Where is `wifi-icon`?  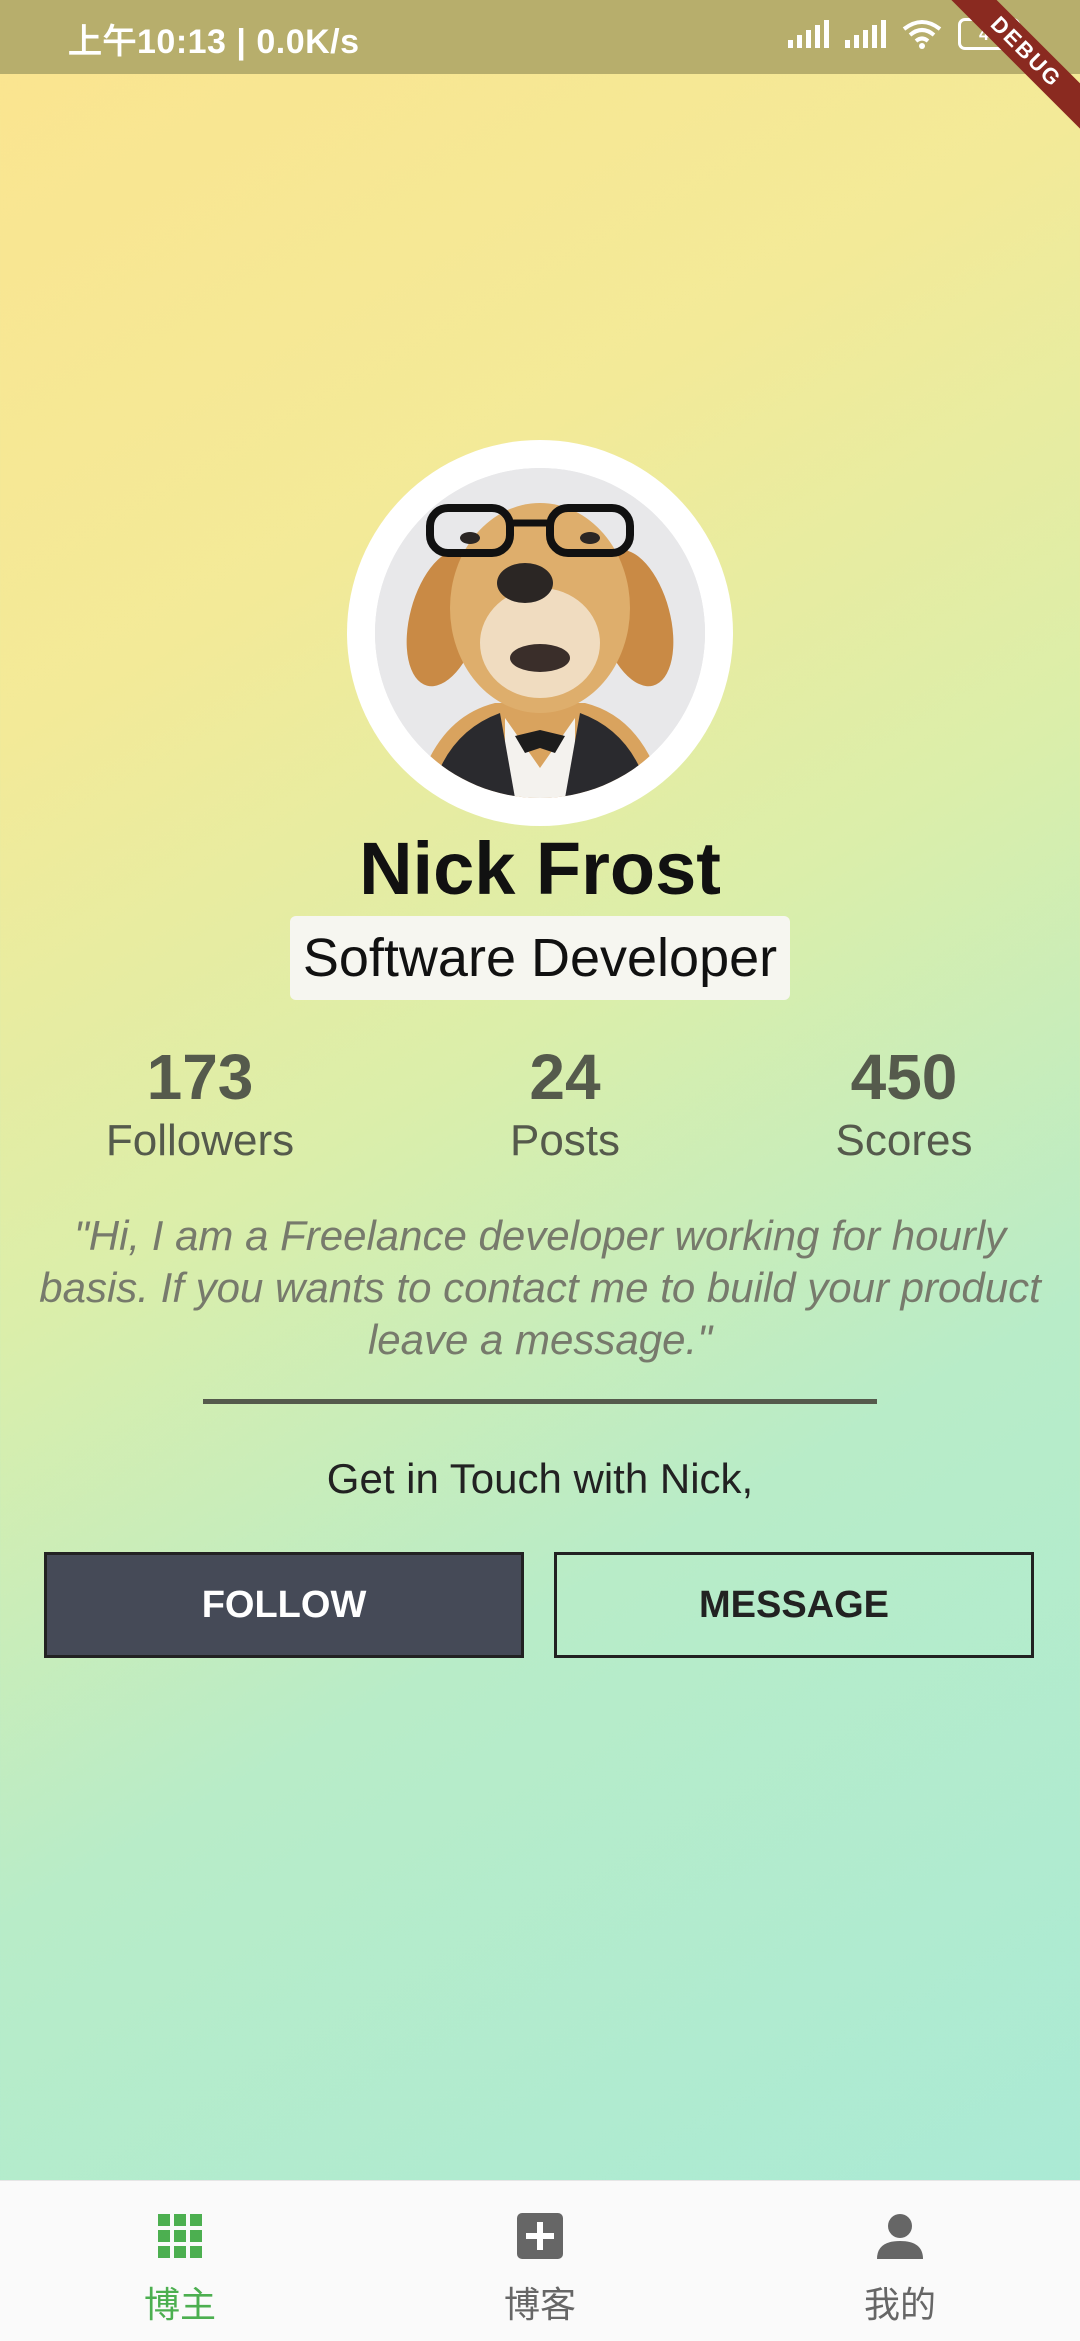
wifi-icon is located at coordinates (922, 34).